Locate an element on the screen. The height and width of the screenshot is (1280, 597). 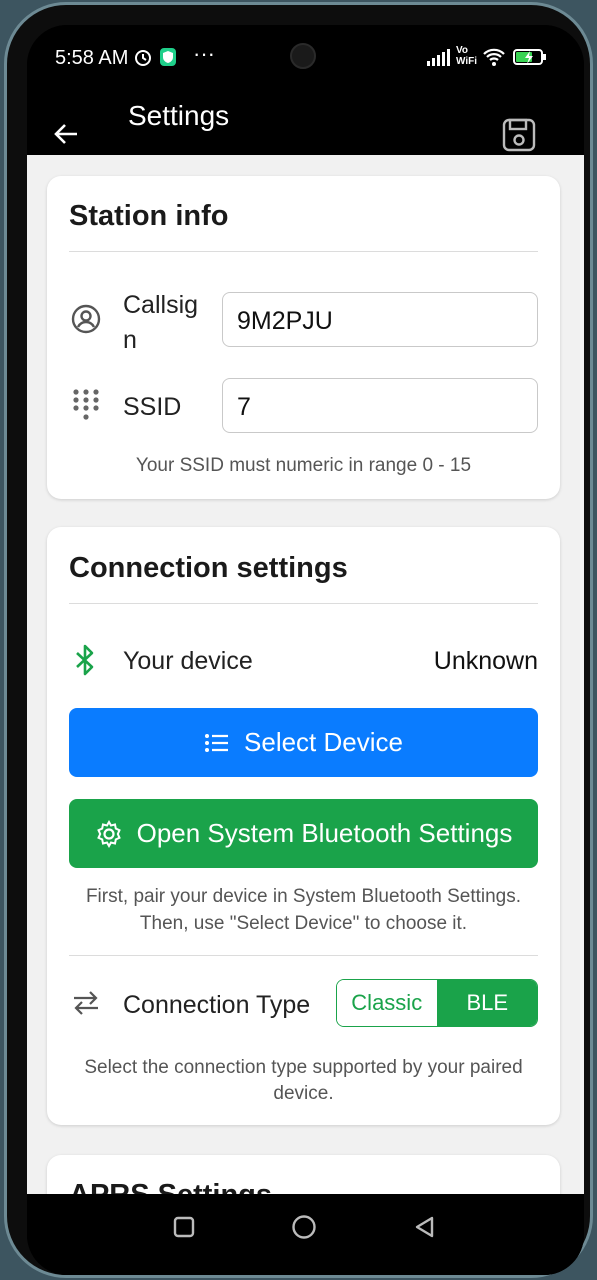
signal-icon is located at coordinates (438, 57).